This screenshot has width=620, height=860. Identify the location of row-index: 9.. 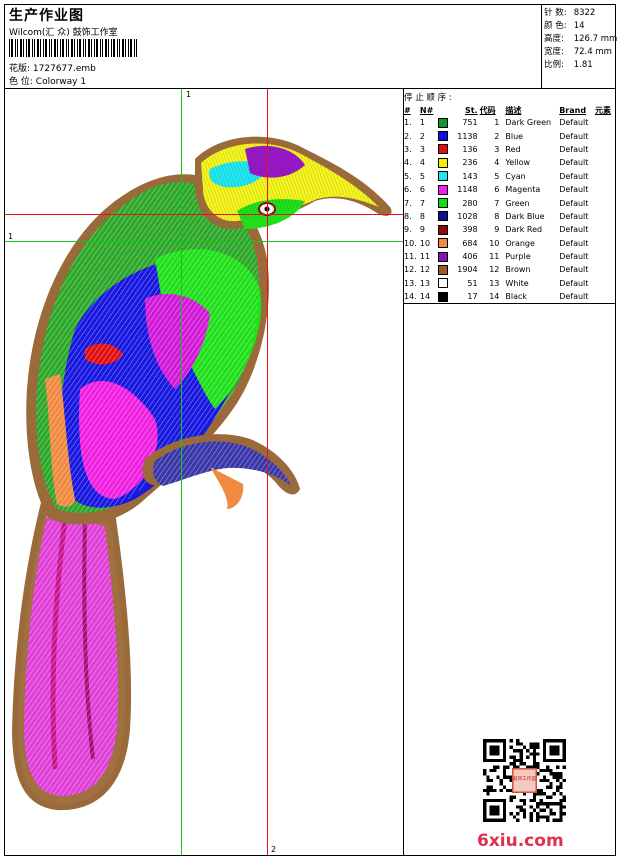
(408, 230).